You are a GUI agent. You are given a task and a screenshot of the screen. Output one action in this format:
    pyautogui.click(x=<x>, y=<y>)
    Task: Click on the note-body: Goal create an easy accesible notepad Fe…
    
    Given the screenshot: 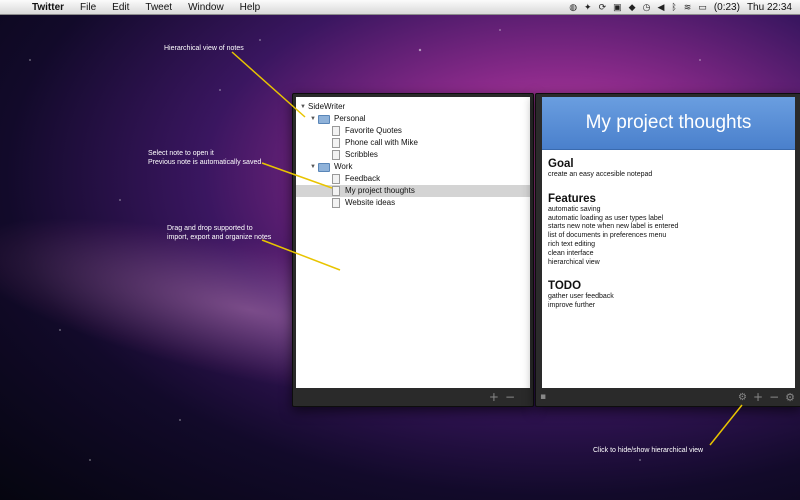 What is the action you would take?
    pyautogui.click(x=668, y=232)
    